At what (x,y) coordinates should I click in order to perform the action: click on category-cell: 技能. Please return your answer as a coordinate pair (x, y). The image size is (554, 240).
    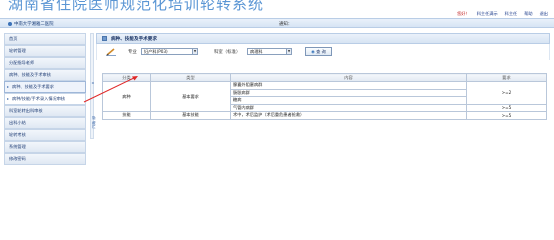
    Looking at the image, I should click on (126, 115).